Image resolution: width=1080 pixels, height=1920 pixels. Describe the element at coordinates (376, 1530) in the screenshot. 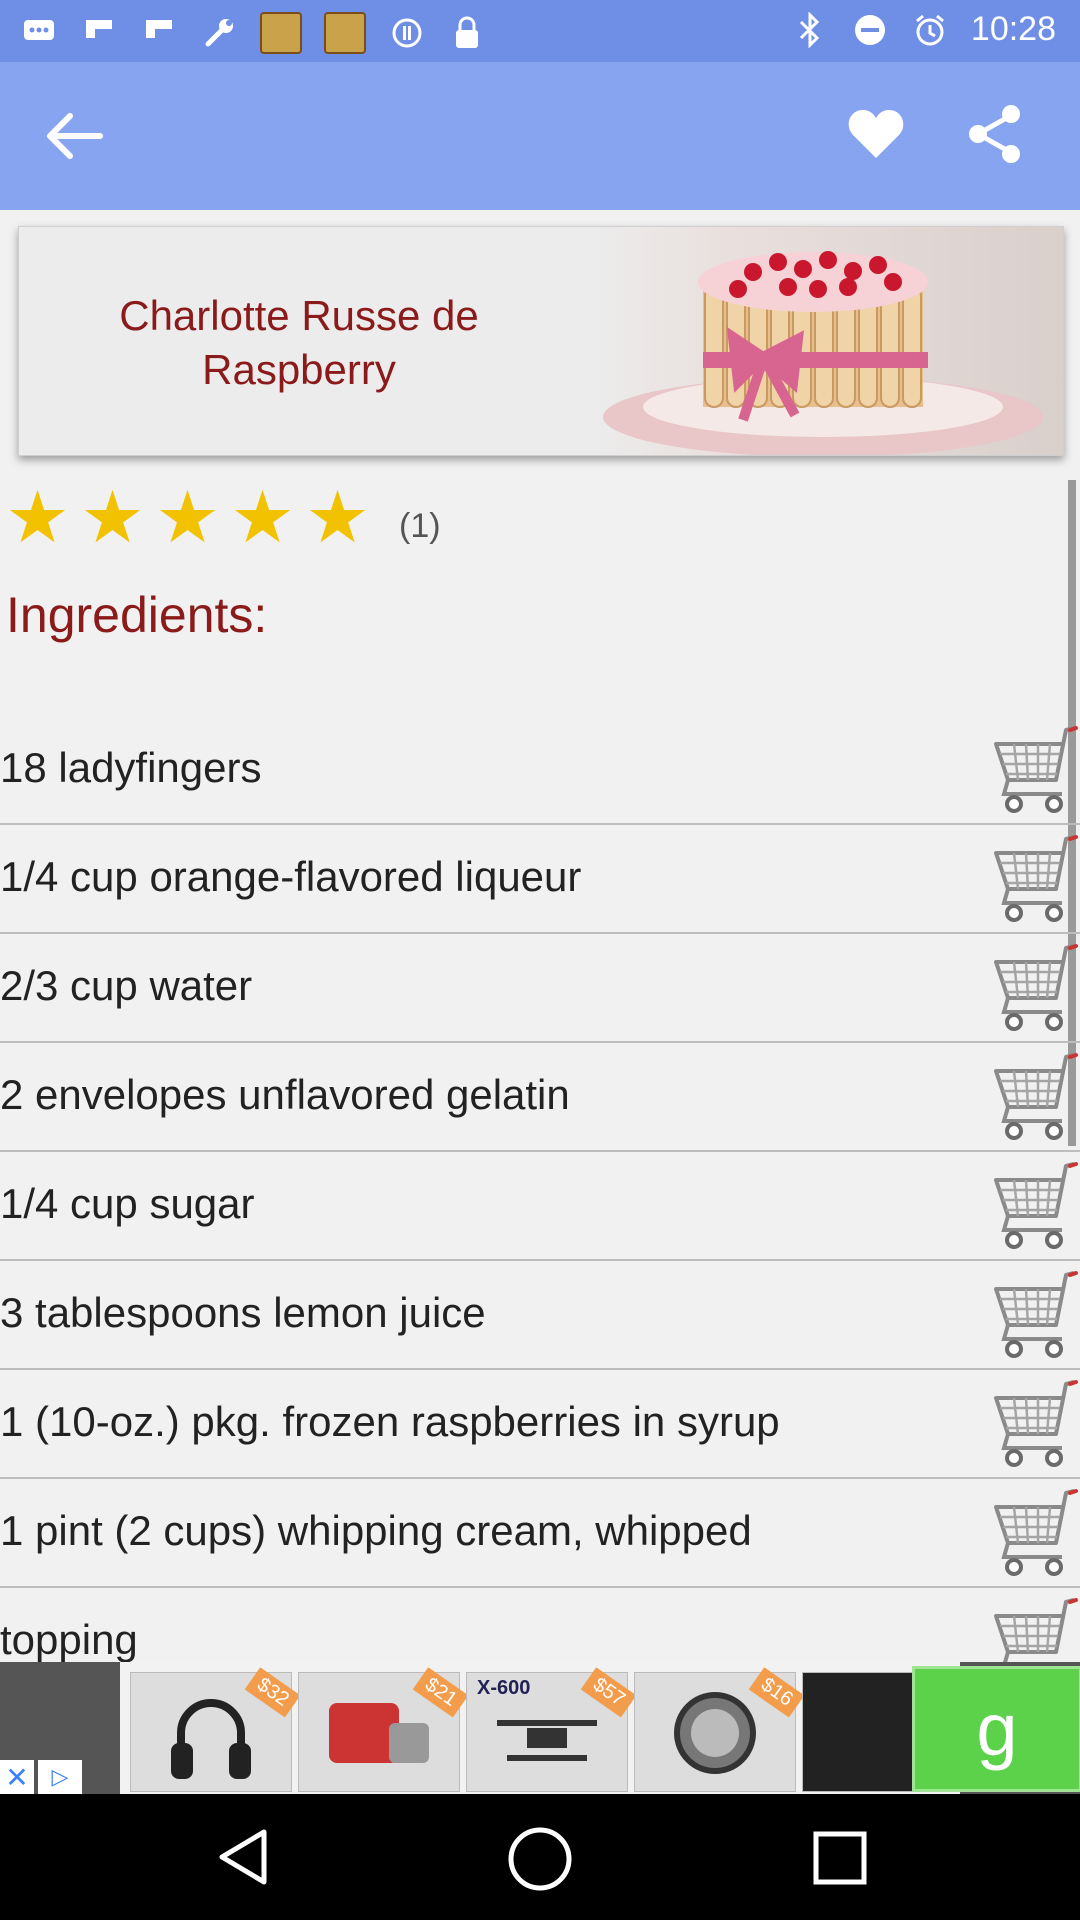

I see `ingredient-text: 1 pint (2 cups) whipping cream, whipped` at that location.